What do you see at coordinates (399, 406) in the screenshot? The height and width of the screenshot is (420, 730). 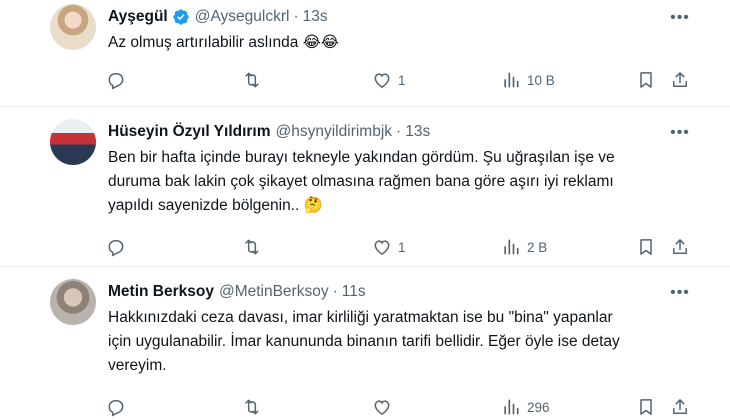 I see `action-bar: 296` at bounding box center [399, 406].